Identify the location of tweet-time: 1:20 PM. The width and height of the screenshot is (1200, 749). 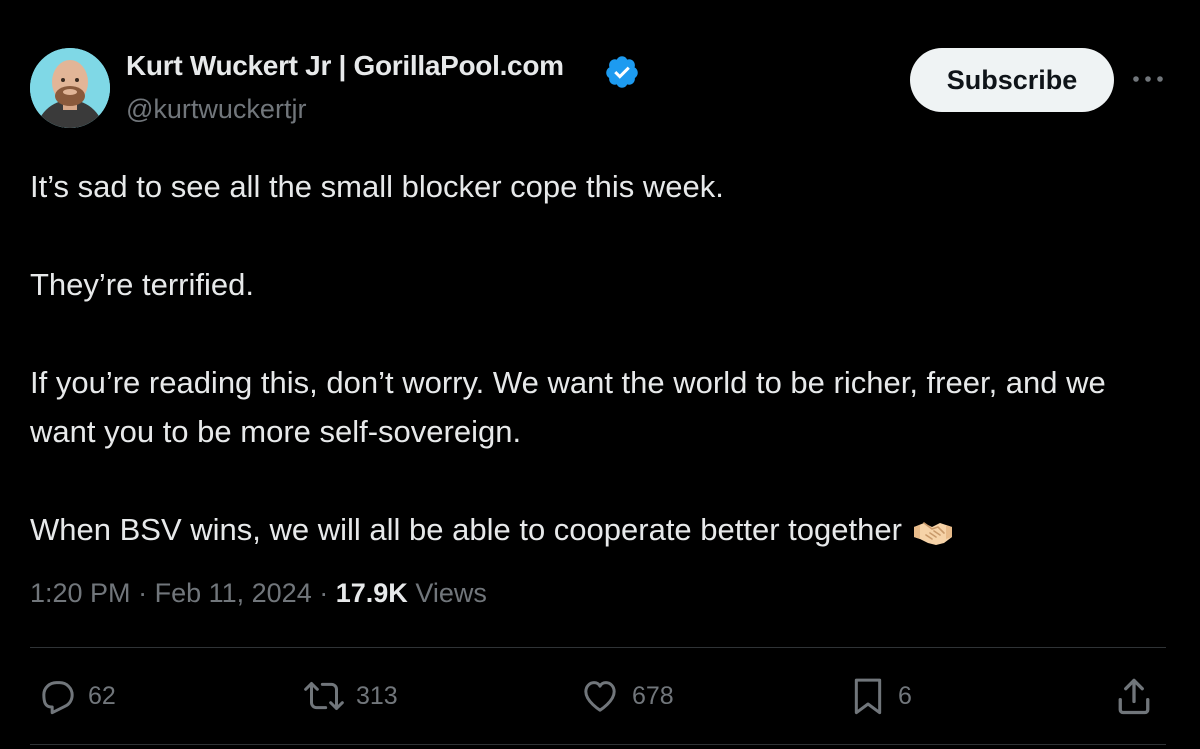
(80, 593).